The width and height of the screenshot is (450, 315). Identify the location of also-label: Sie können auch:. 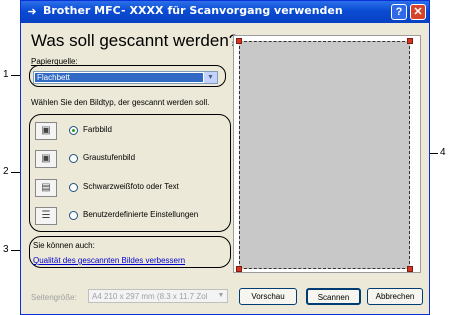
(64, 245).